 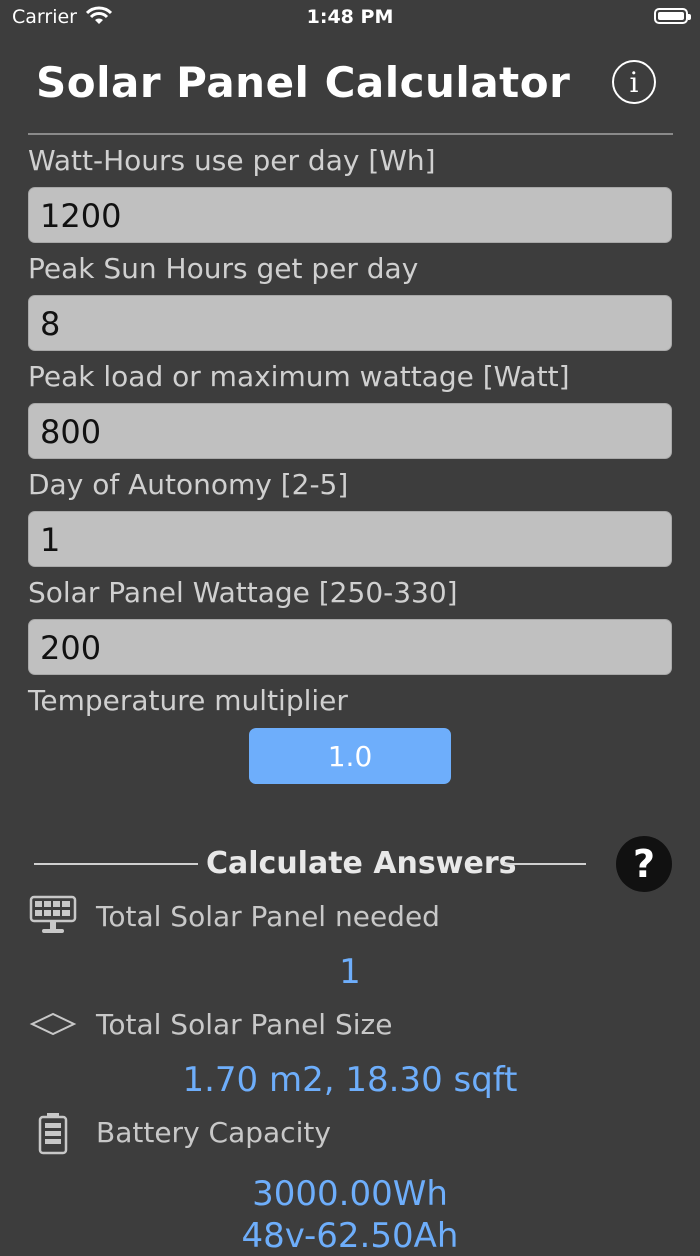 I want to click on status-bar: Carrier 1:48 PM, so click(x=350, y=18).